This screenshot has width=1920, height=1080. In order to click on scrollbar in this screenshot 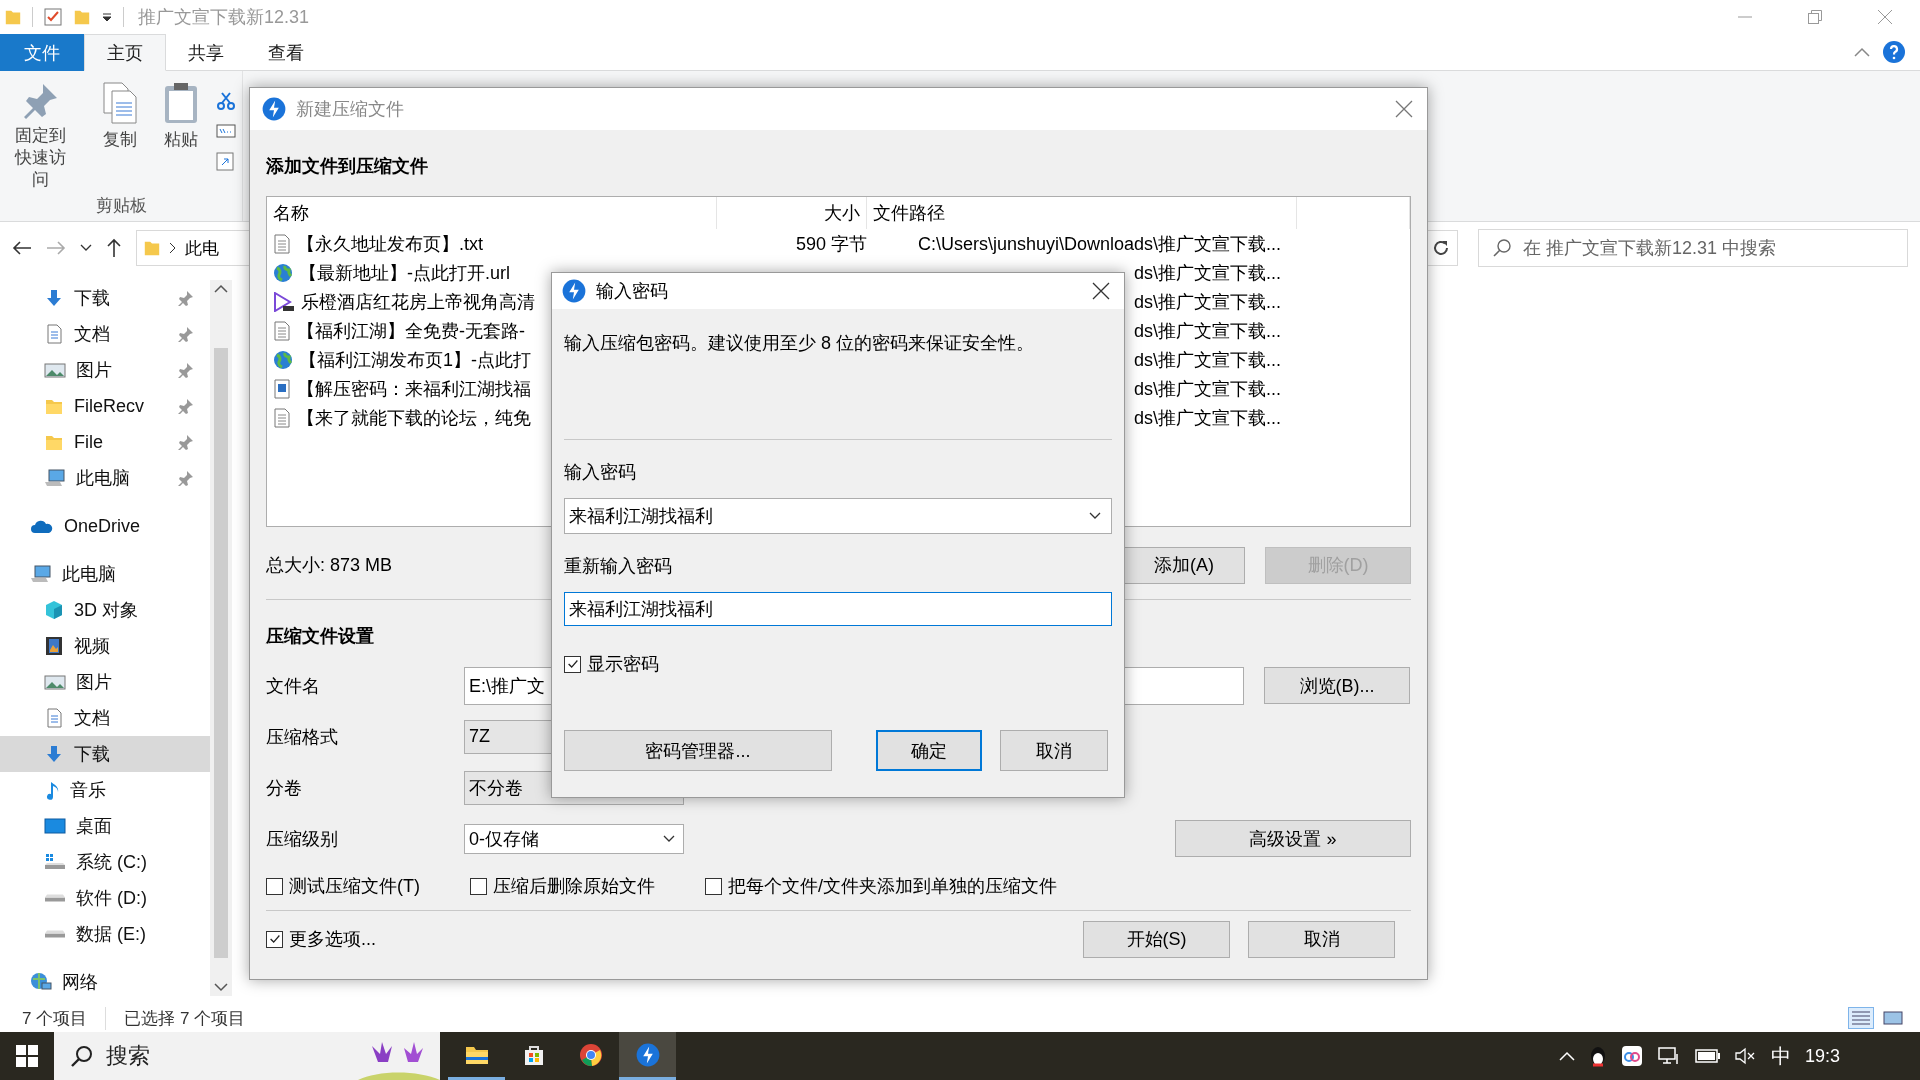, I will do `click(221, 638)`.